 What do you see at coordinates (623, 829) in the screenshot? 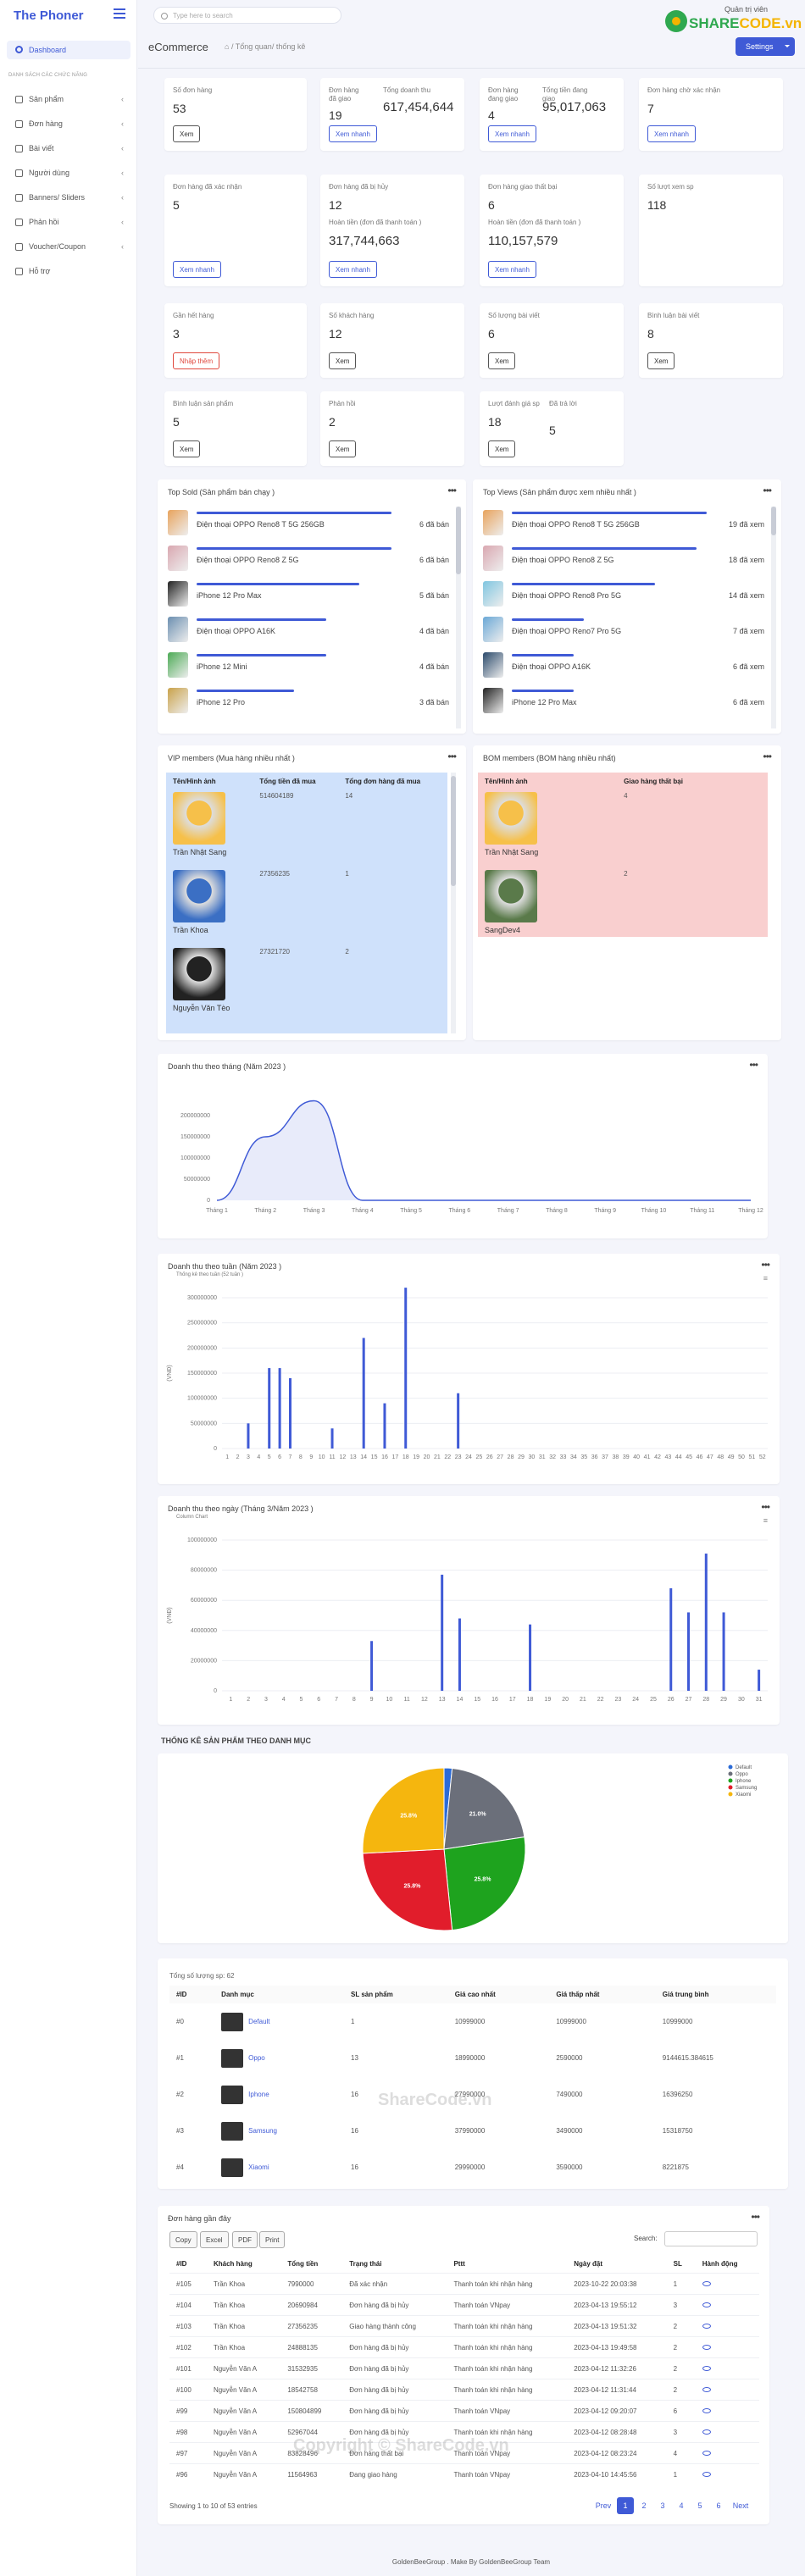
I see `table-row: Trần Nhật Sang 4` at bounding box center [623, 829].